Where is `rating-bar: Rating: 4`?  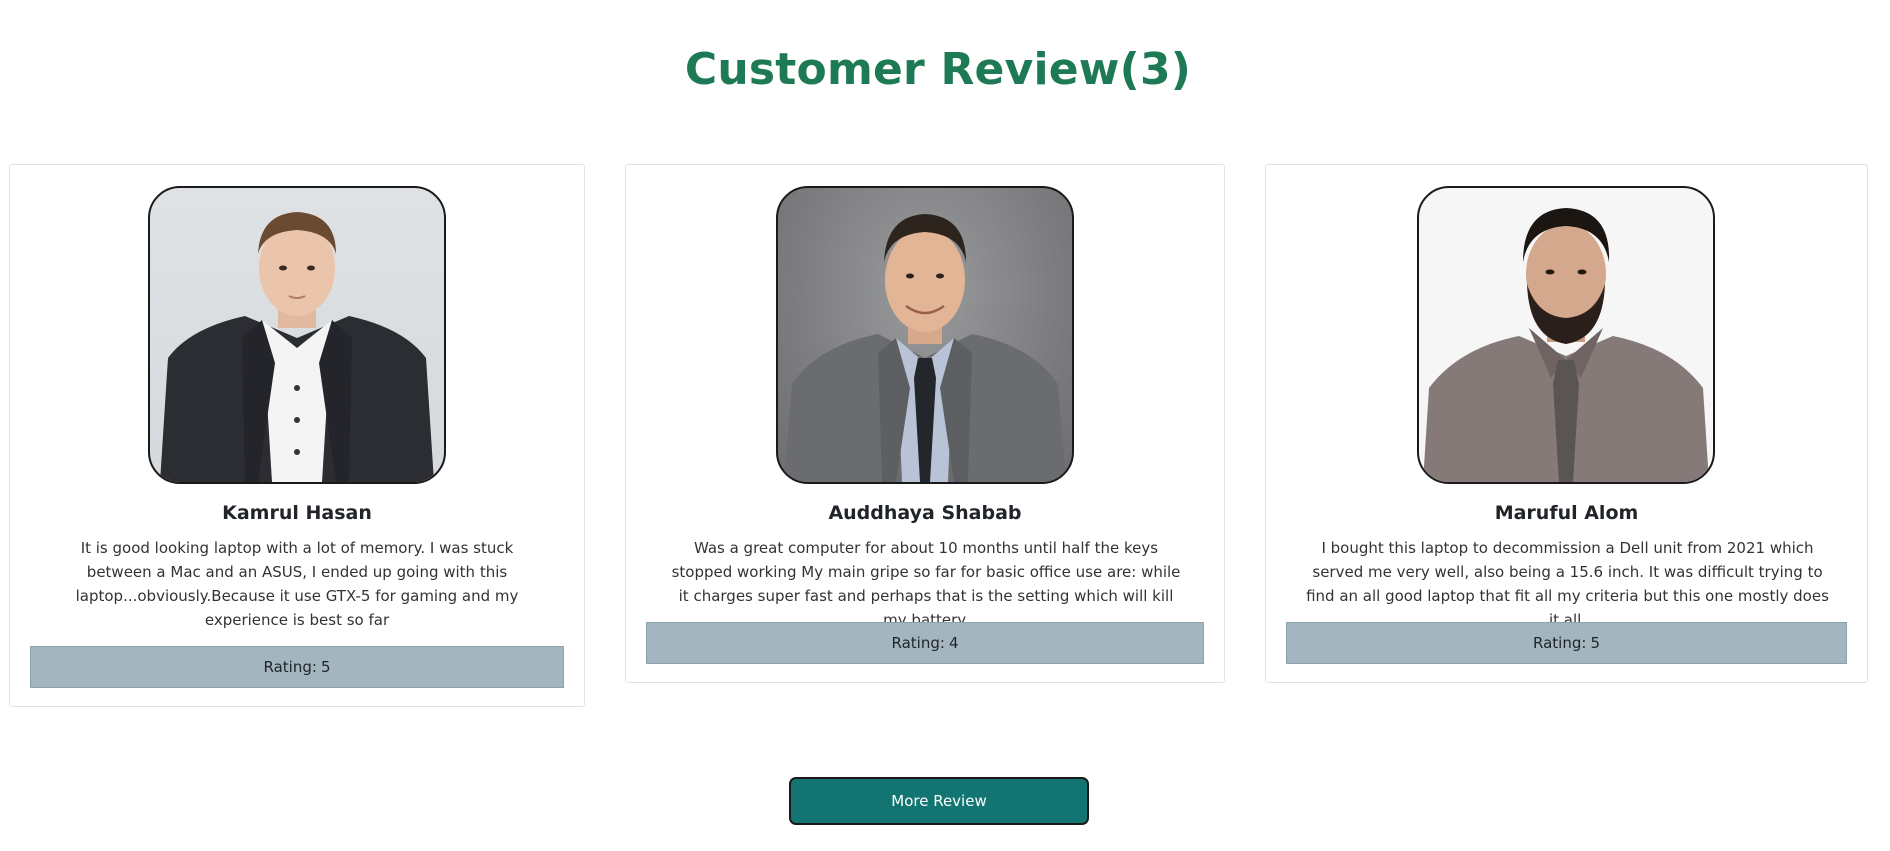
rating-bar: Rating: 4 is located at coordinates (925, 643).